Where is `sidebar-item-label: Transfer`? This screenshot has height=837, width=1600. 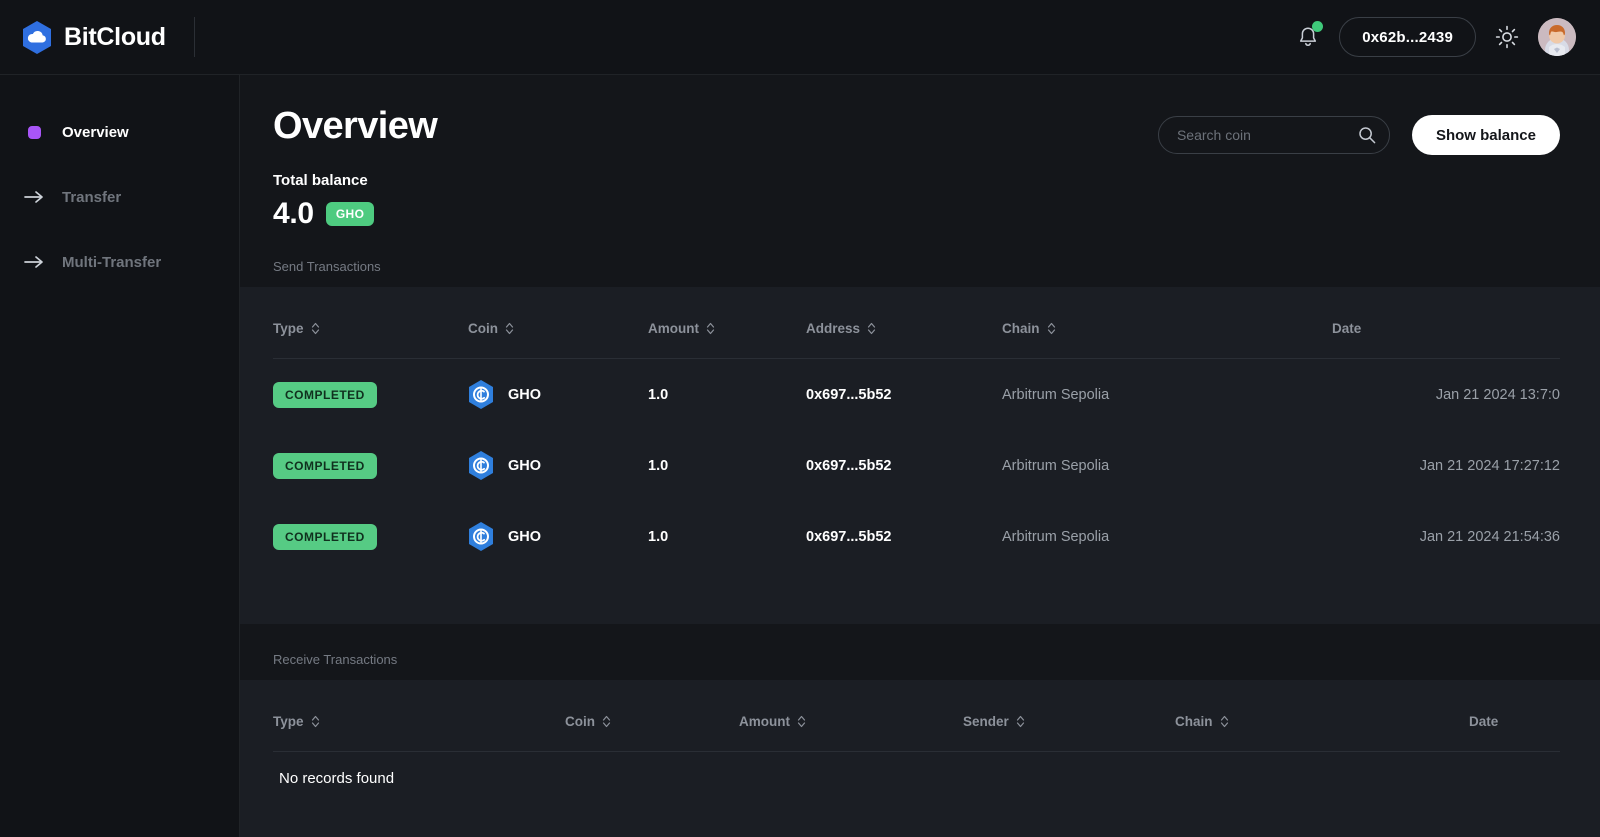
sidebar-item-label: Transfer is located at coordinates (92, 197).